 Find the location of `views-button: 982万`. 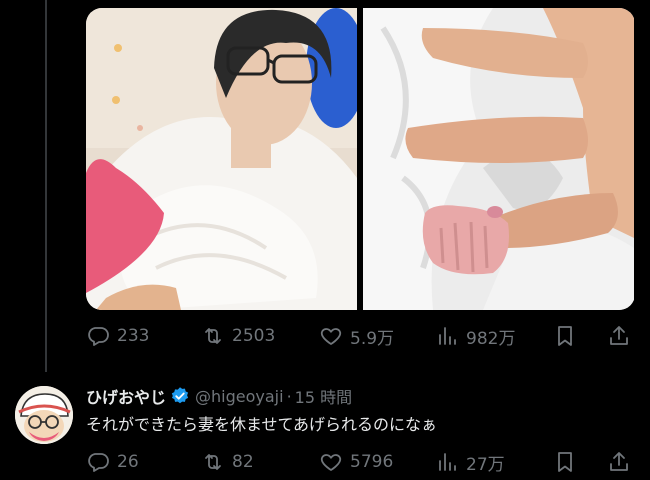

views-button: 982万 is located at coordinates (475, 336).